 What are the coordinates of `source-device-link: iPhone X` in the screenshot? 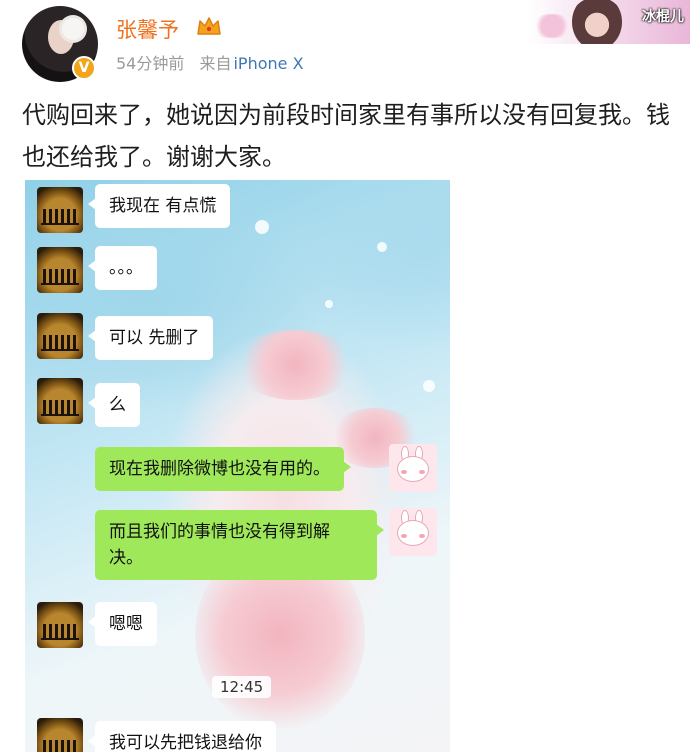 It's located at (268, 63).